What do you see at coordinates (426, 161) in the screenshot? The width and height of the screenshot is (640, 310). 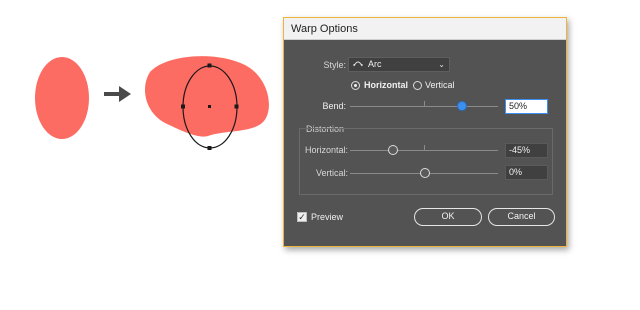 I see `distortion-group` at bounding box center [426, 161].